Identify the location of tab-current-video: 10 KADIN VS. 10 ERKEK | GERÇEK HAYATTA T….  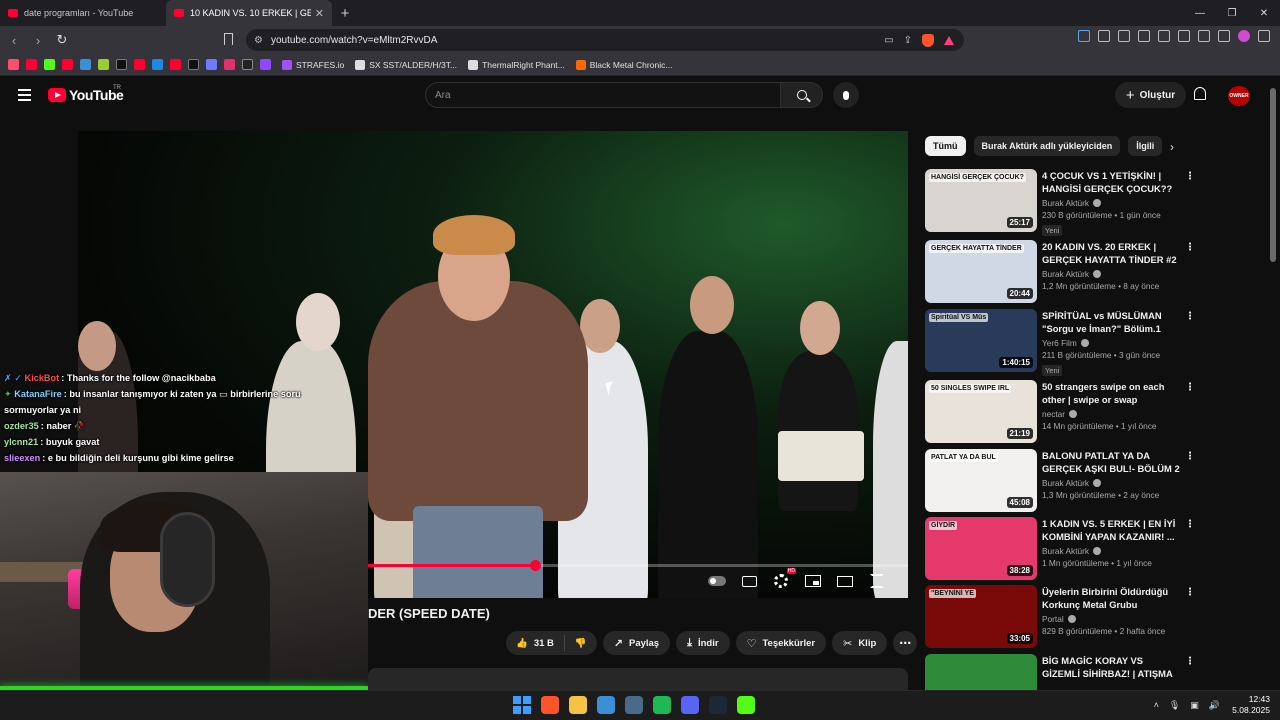
(249, 13).